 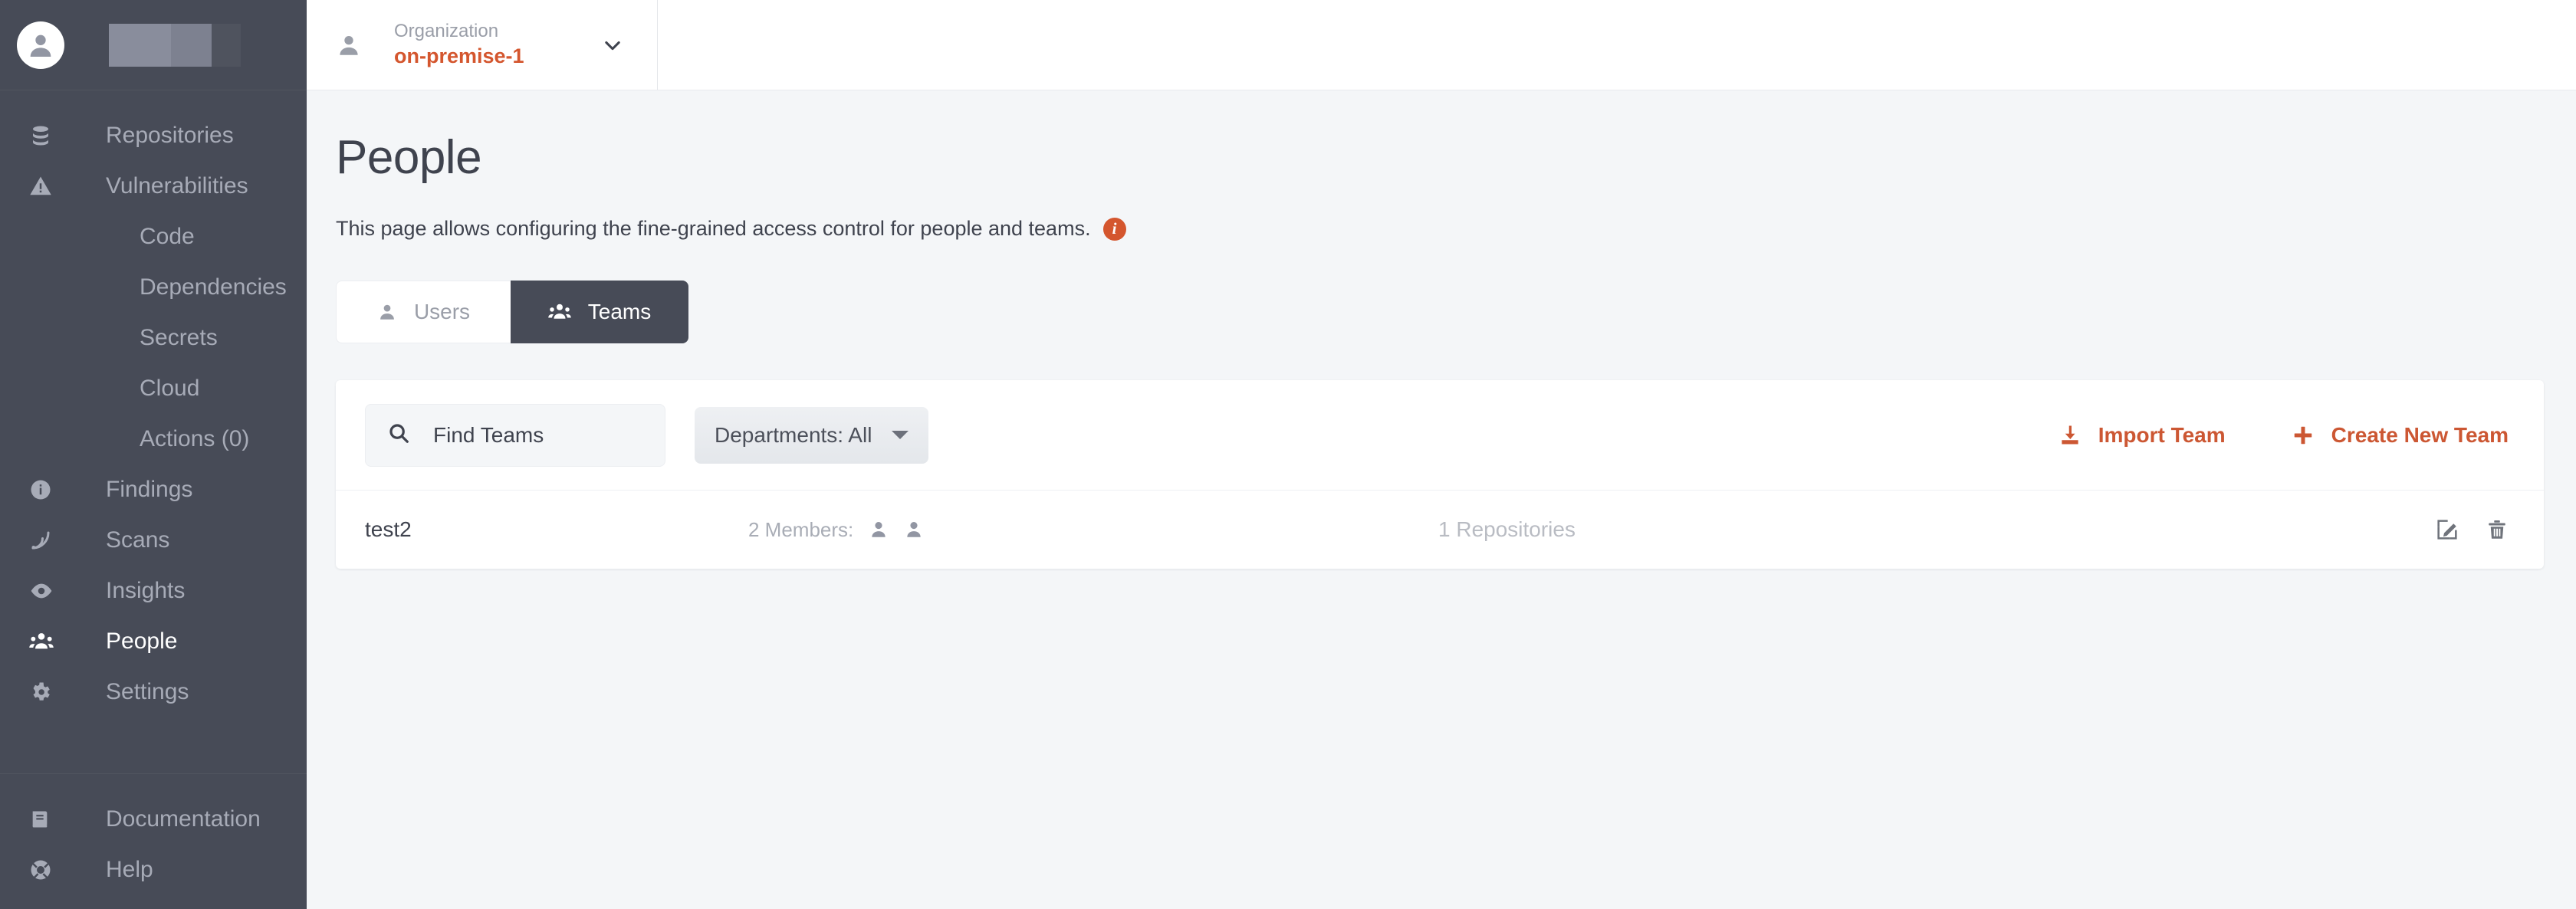 I want to click on life-ring-icon, so click(x=46, y=870).